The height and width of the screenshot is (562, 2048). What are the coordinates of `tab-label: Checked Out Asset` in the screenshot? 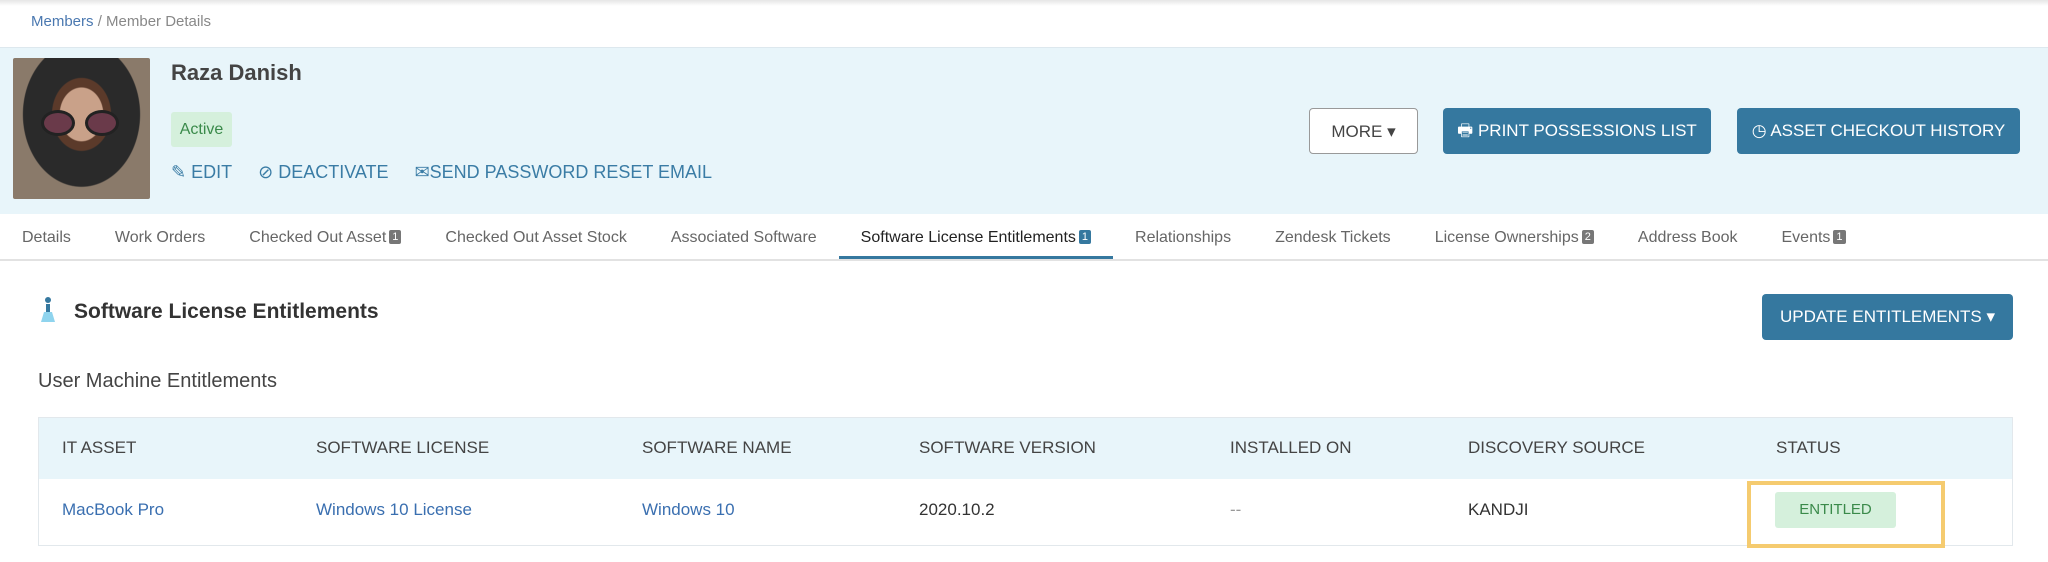 It's located at (318, 237).